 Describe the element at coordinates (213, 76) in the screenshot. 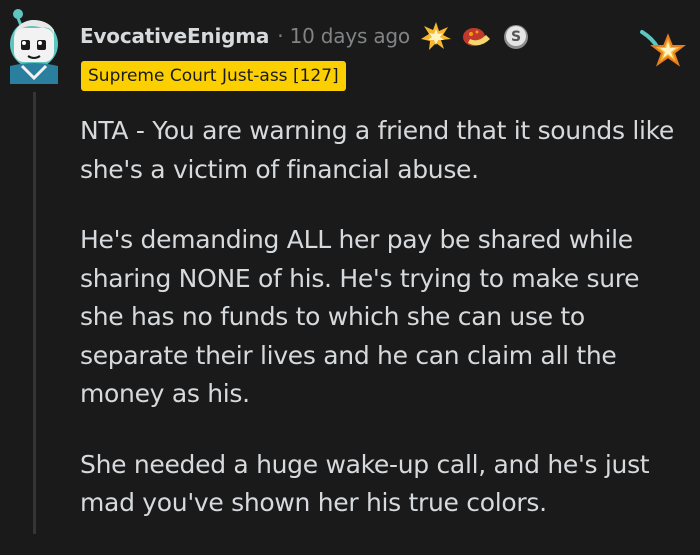

I see `user-flair: Supreme Court Just-ass [127]` at that location.